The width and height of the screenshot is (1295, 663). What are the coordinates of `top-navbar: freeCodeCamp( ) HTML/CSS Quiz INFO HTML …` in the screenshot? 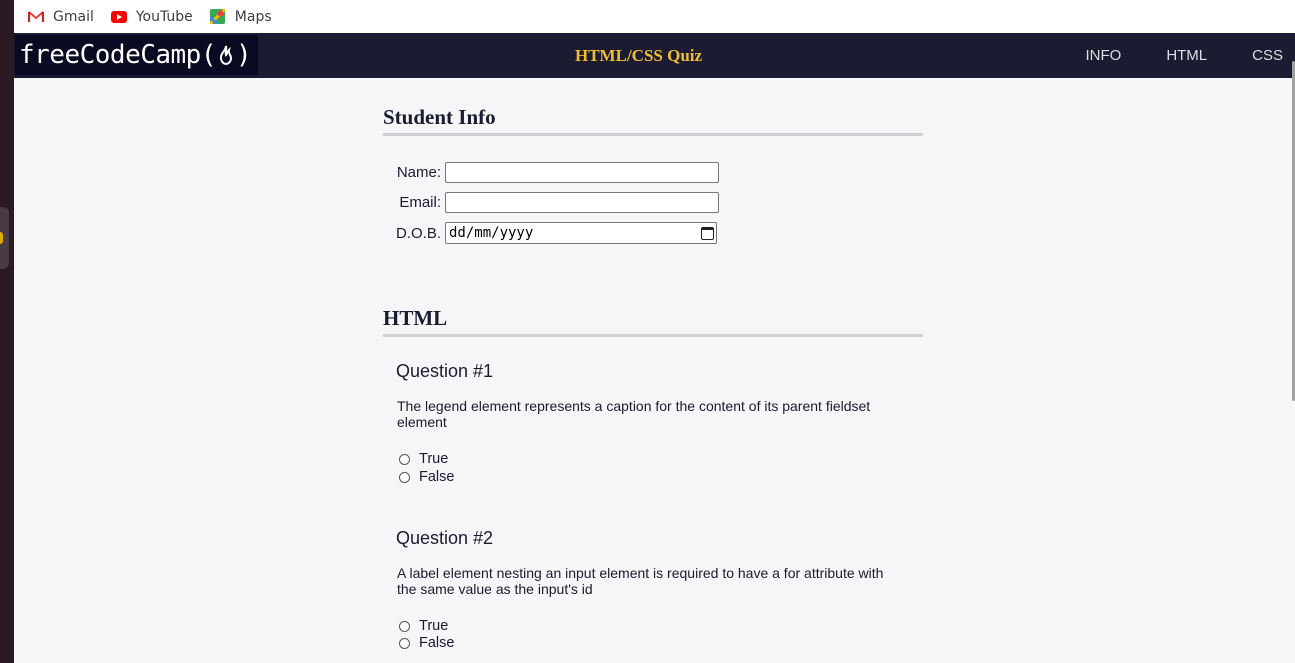 It's located at (654, 55).